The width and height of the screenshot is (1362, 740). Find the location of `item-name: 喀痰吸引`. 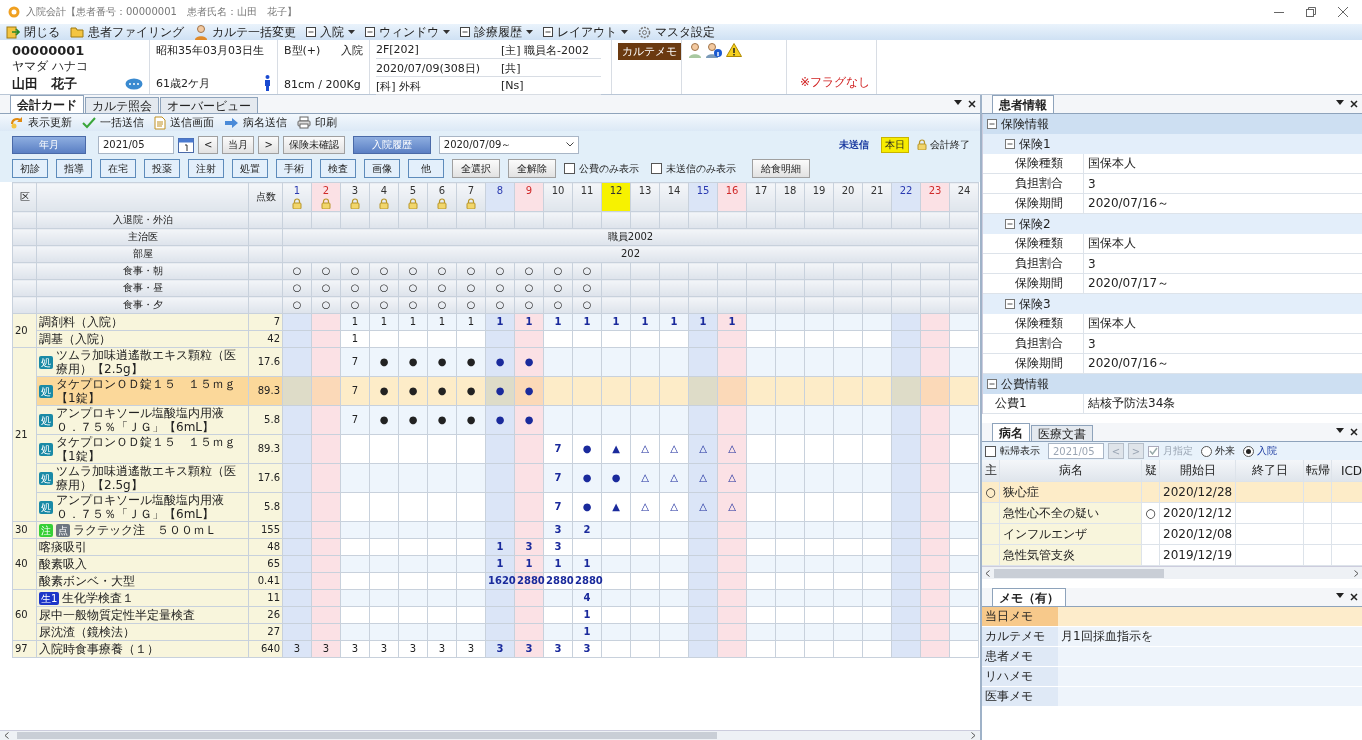

item-name: 喀痰吸引 is located at coordinates (63, 547).